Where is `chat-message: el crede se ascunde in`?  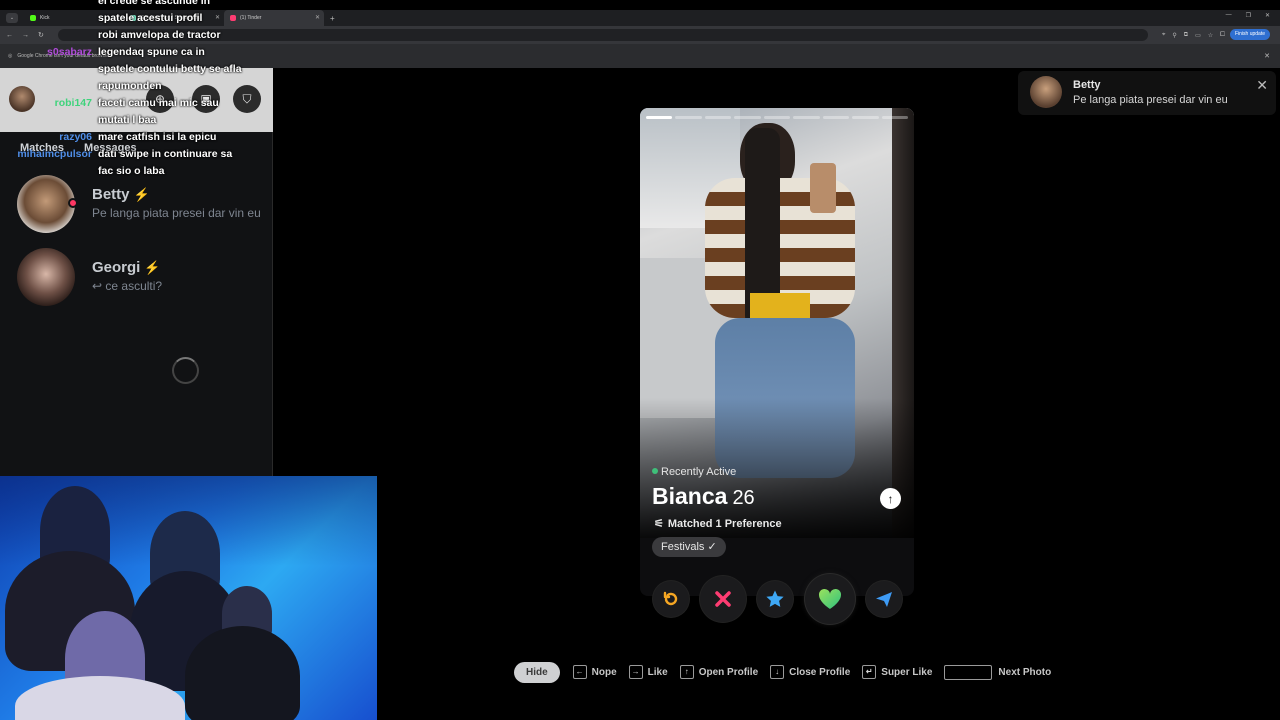 chat-message: el crede se ascunde in is located at coordinates (140, 5).